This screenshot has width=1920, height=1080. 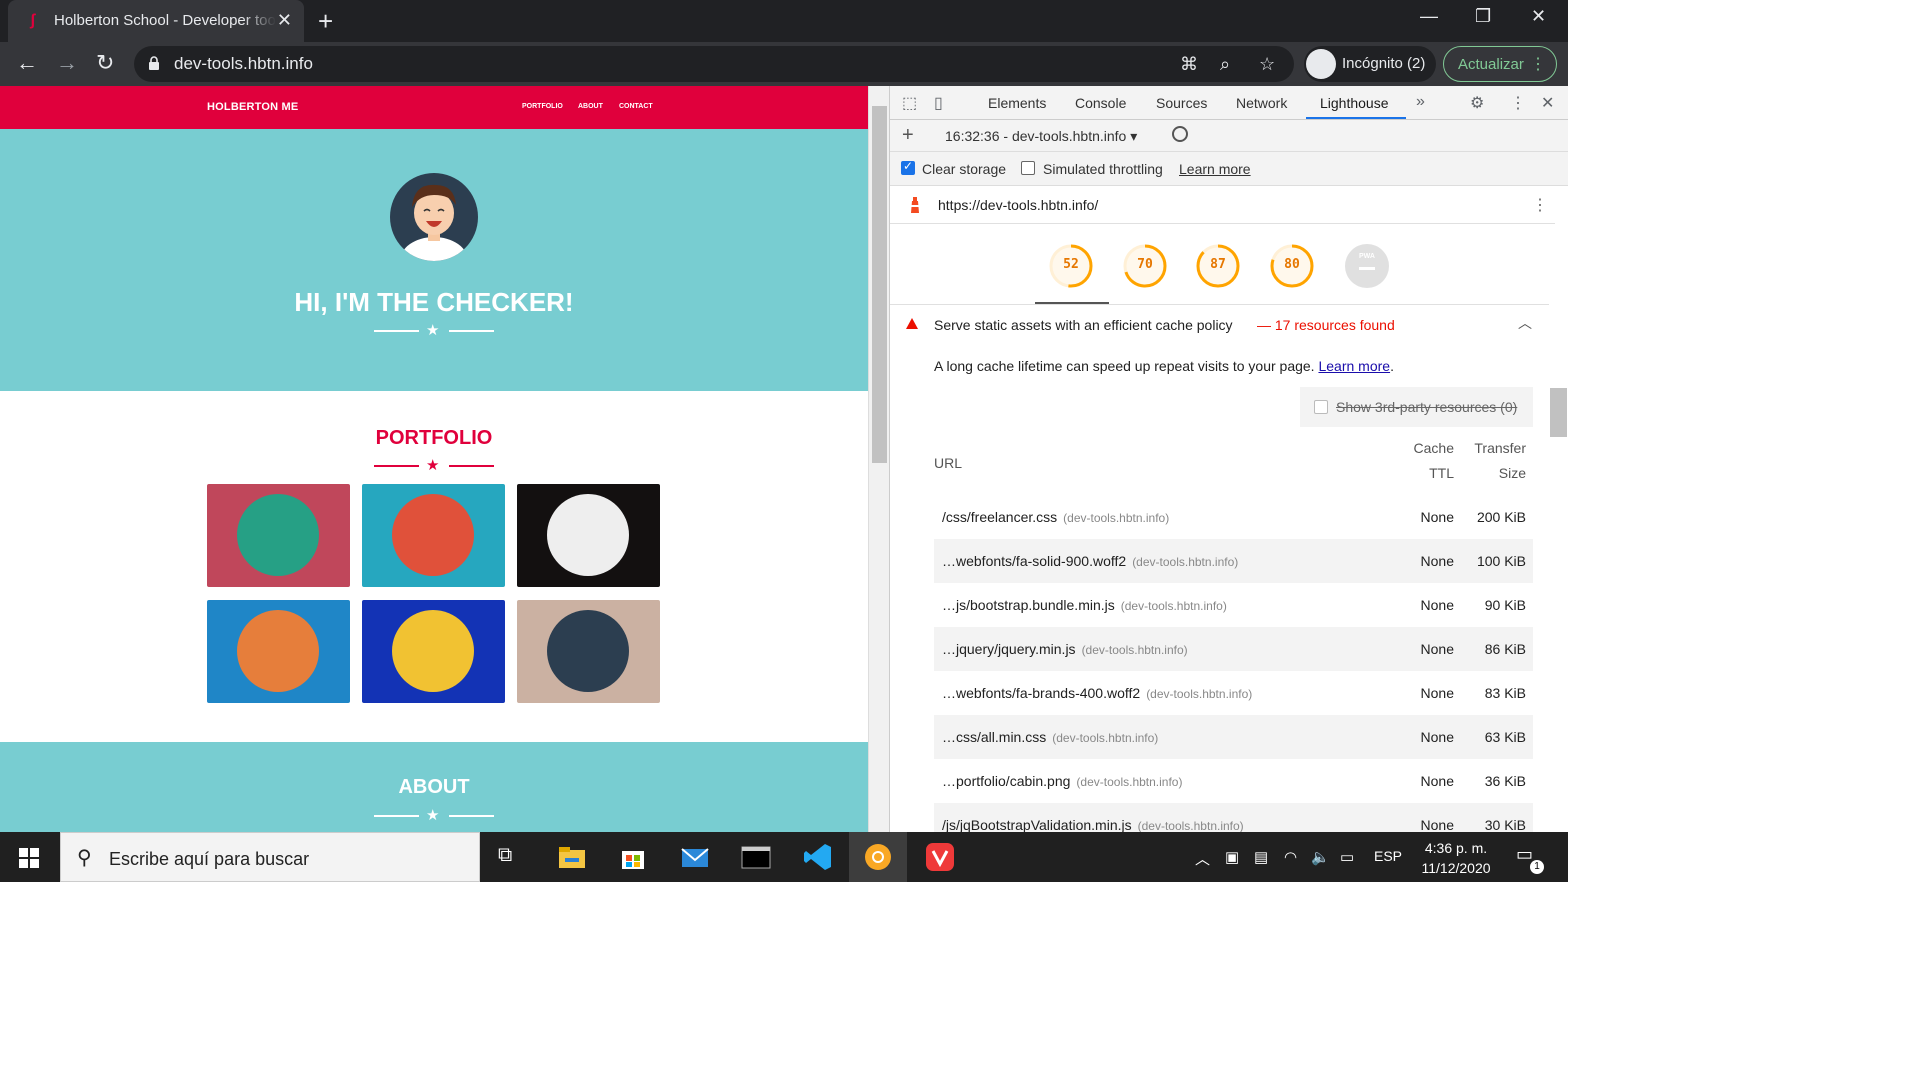 I want to click on devtools-menu-icon: ⋮, so click(x=1518, y=103).